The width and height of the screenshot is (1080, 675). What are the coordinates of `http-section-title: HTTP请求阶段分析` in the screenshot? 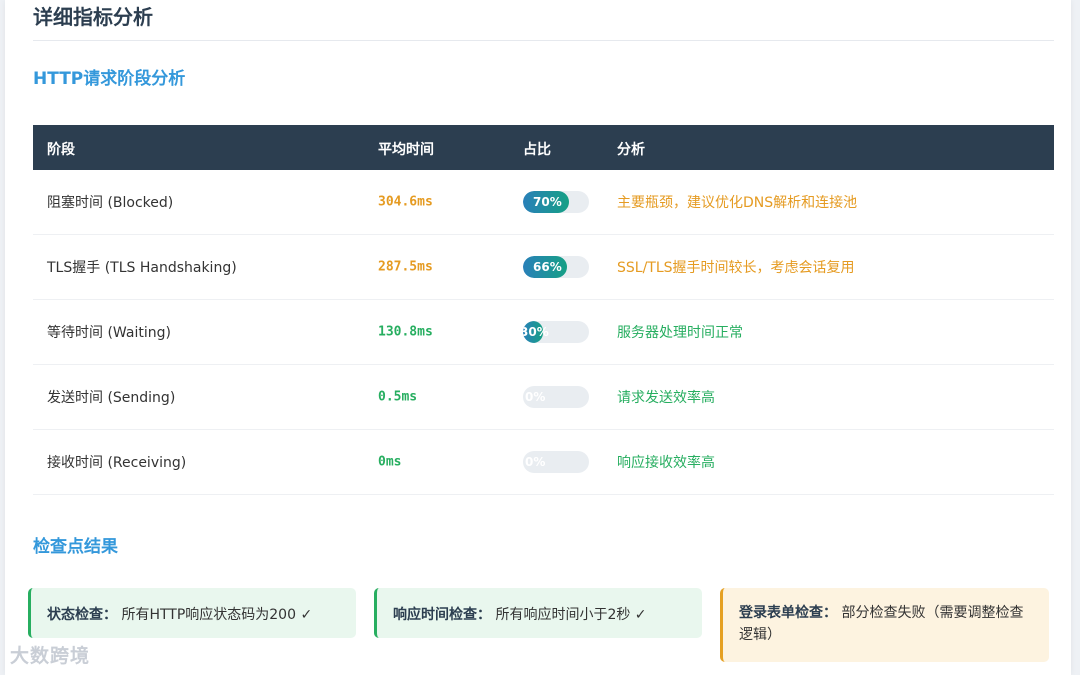 It's located at (109, 79).